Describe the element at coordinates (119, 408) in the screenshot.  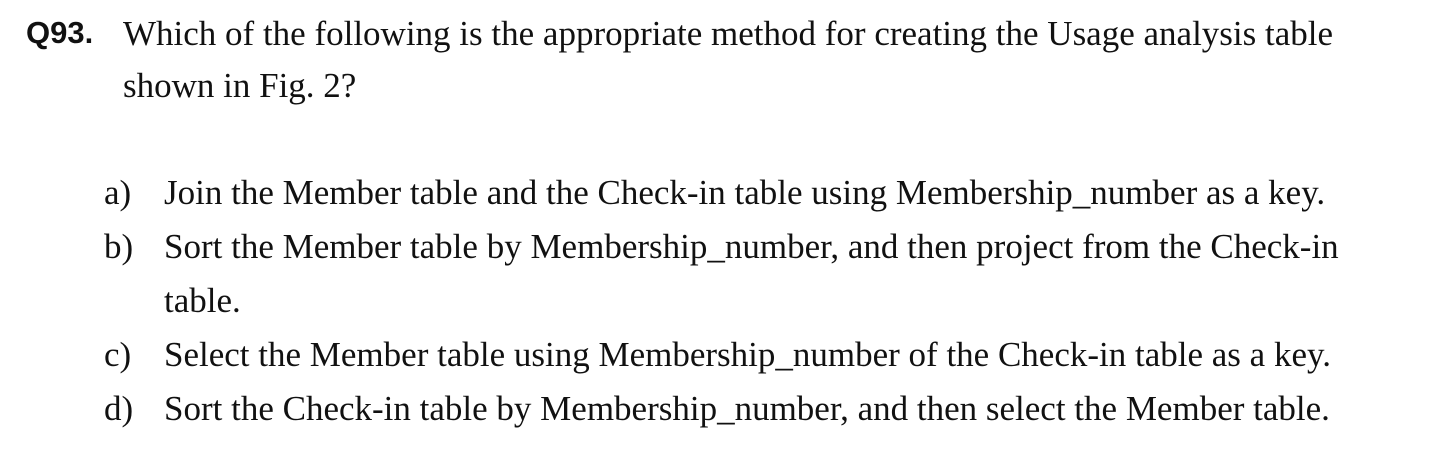
I see `option-d-letter: d)` at that location.